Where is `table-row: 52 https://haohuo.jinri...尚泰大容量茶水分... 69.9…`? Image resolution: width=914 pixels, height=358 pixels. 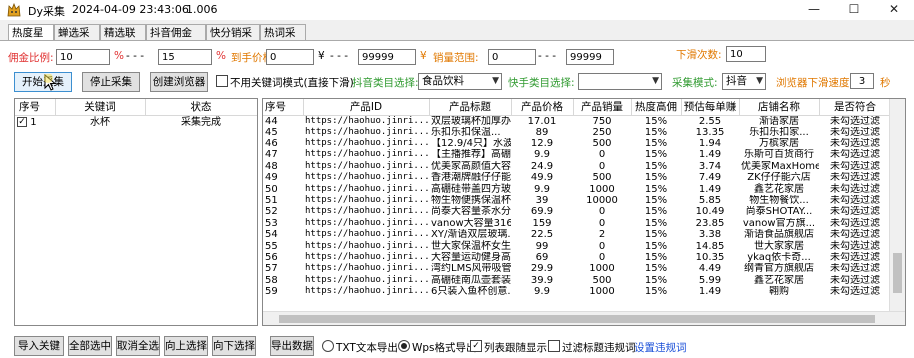 table-row: 52 https://haohuo.jinri...尚泰大容量茶水分... 69.9… is located at coordinates (577, 211).